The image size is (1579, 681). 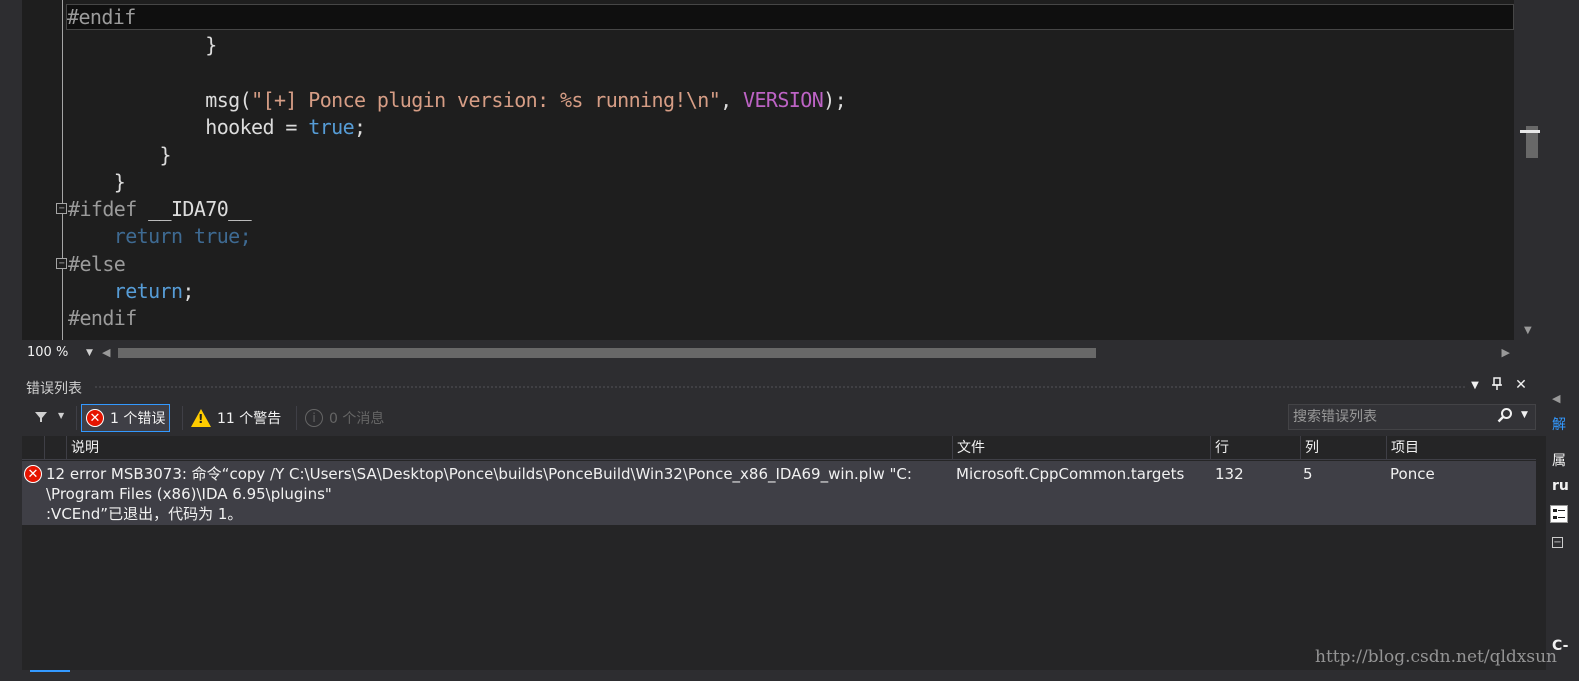 I want to click on close-icon: ✕, so click(x=1521, y=385).